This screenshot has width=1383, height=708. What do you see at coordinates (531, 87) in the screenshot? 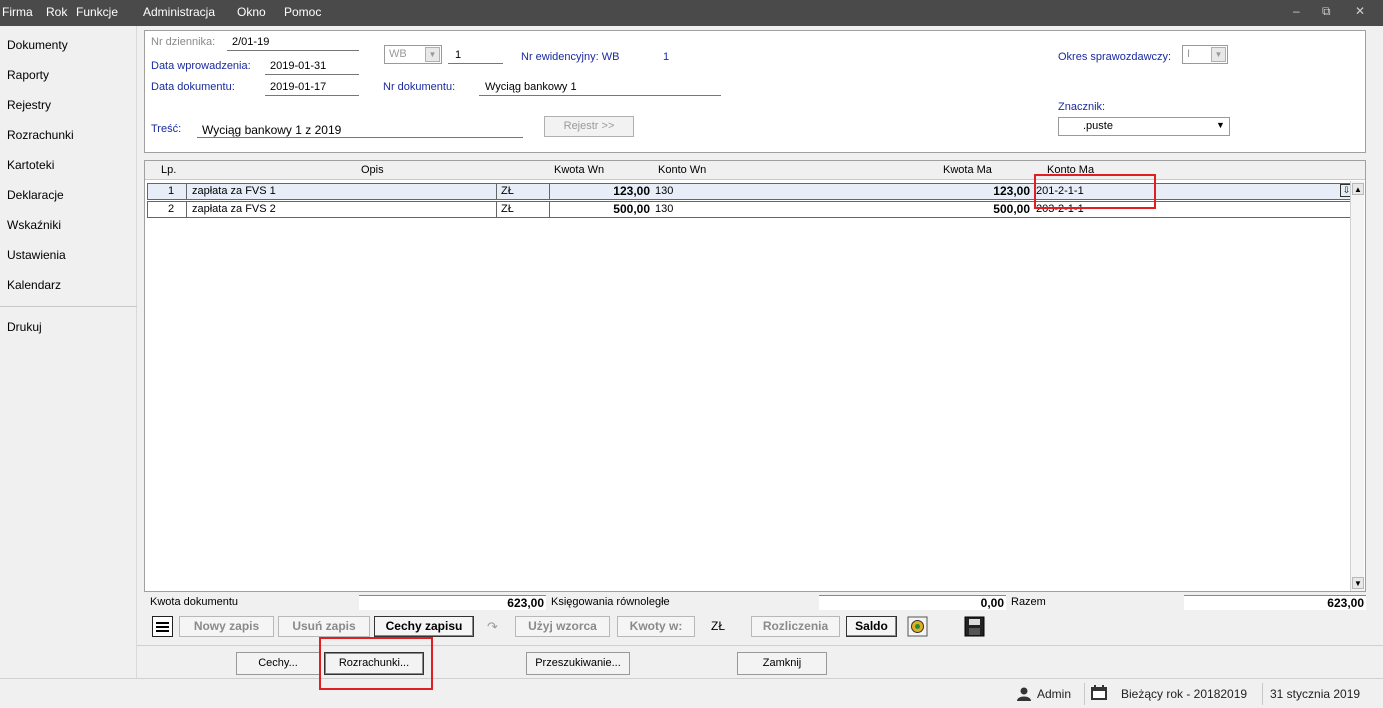
I see `nr-dokumentu-field: Wyciąg bankowy 1` at bounding box center [531, 87].